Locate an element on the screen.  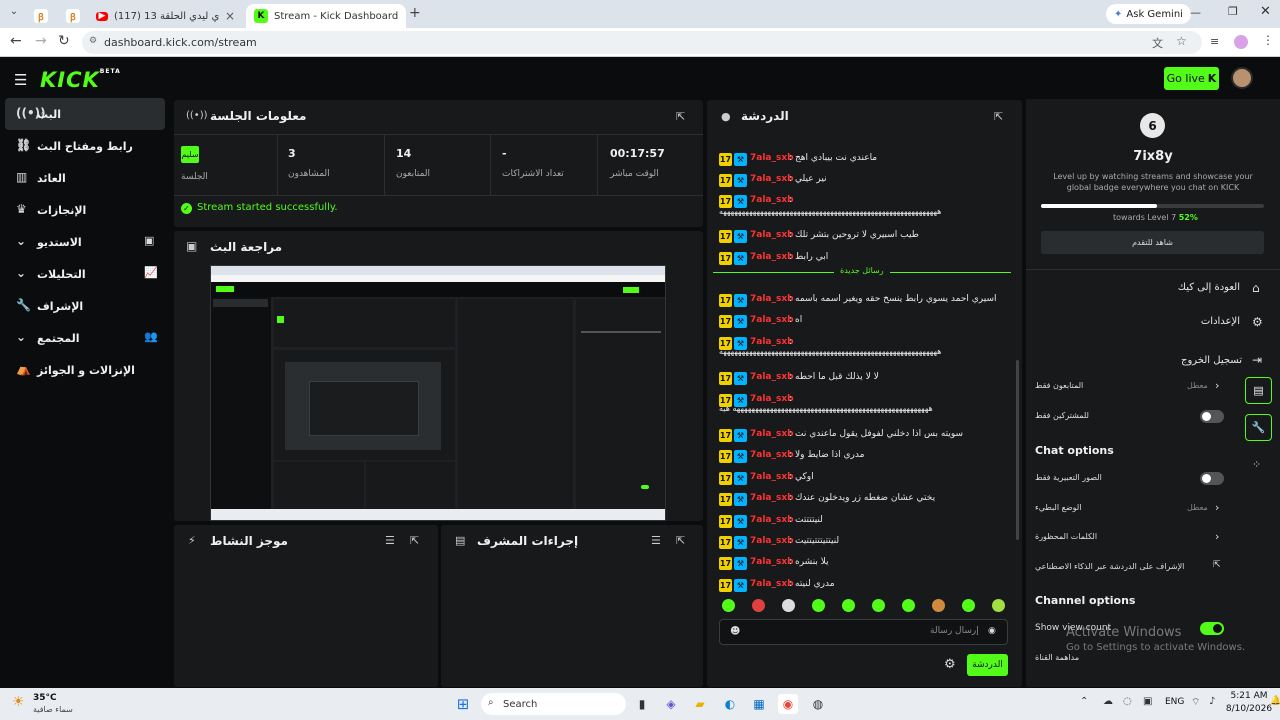
wrench-icon: 🔧 is located at coordinates (1258, 427).